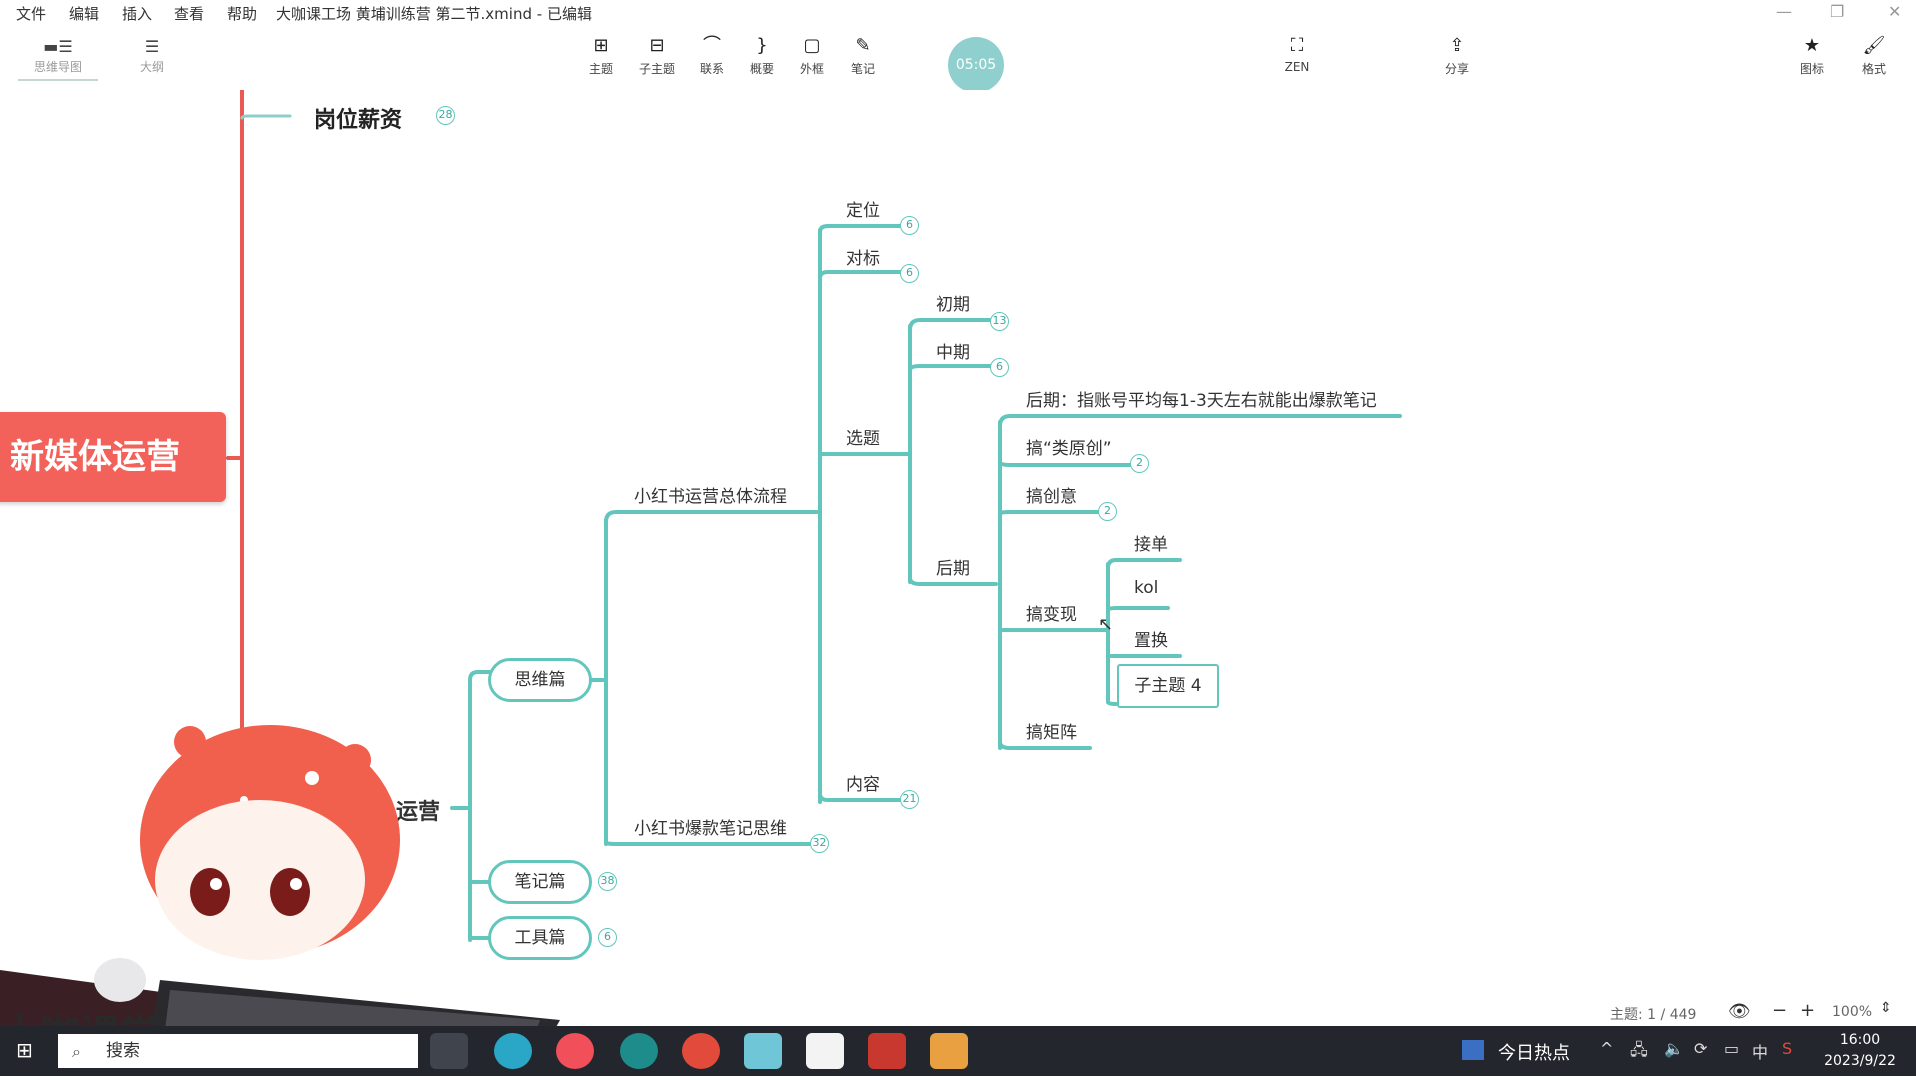 This screenshot has width=1916, height=1080. What do you see at coordinates (1837, 11) in the screenshot?
I see `restore-icon: ❐` at bounding box center [1837, 11].